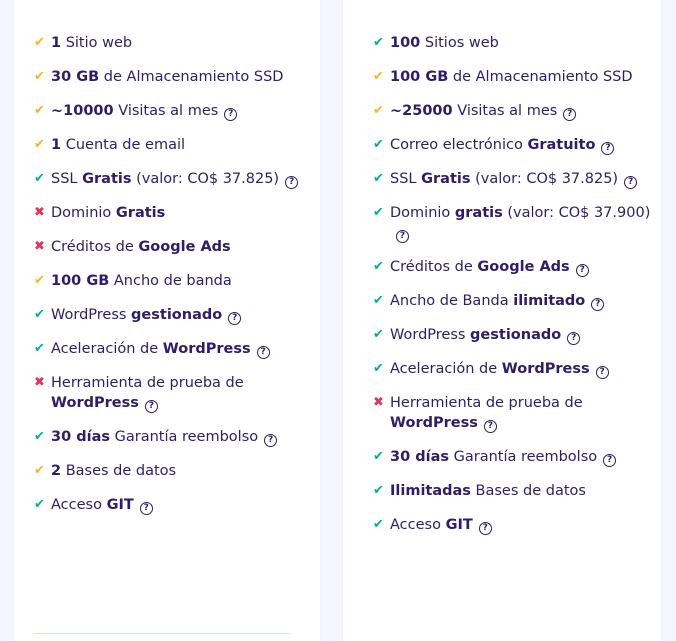  What do you see at coordinates (119, 471) in the screenshot?
I see `feature-text: Bases de datos` at bounding box center [119, 471].